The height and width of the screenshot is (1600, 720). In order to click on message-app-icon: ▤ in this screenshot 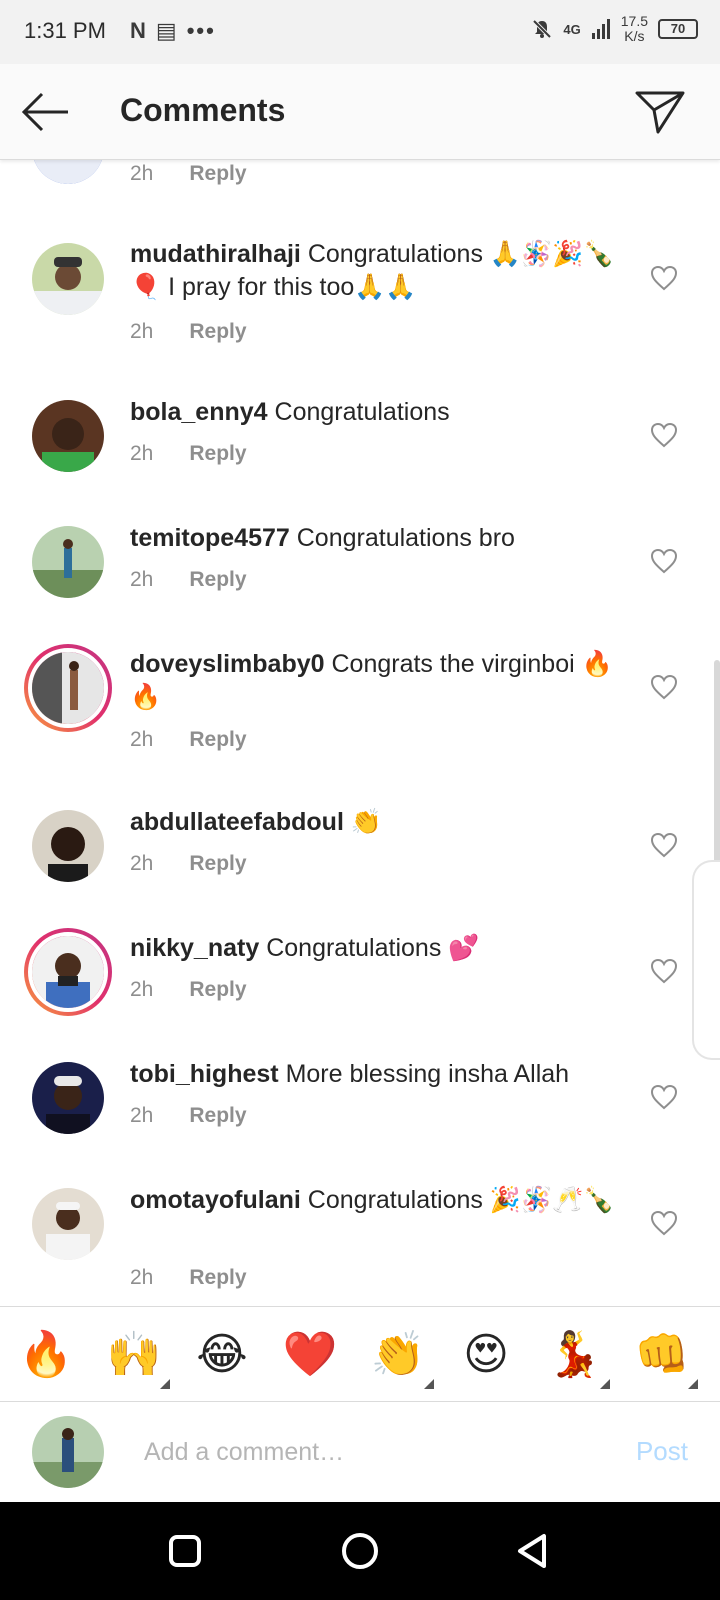, I will do `click(166, 30)`.